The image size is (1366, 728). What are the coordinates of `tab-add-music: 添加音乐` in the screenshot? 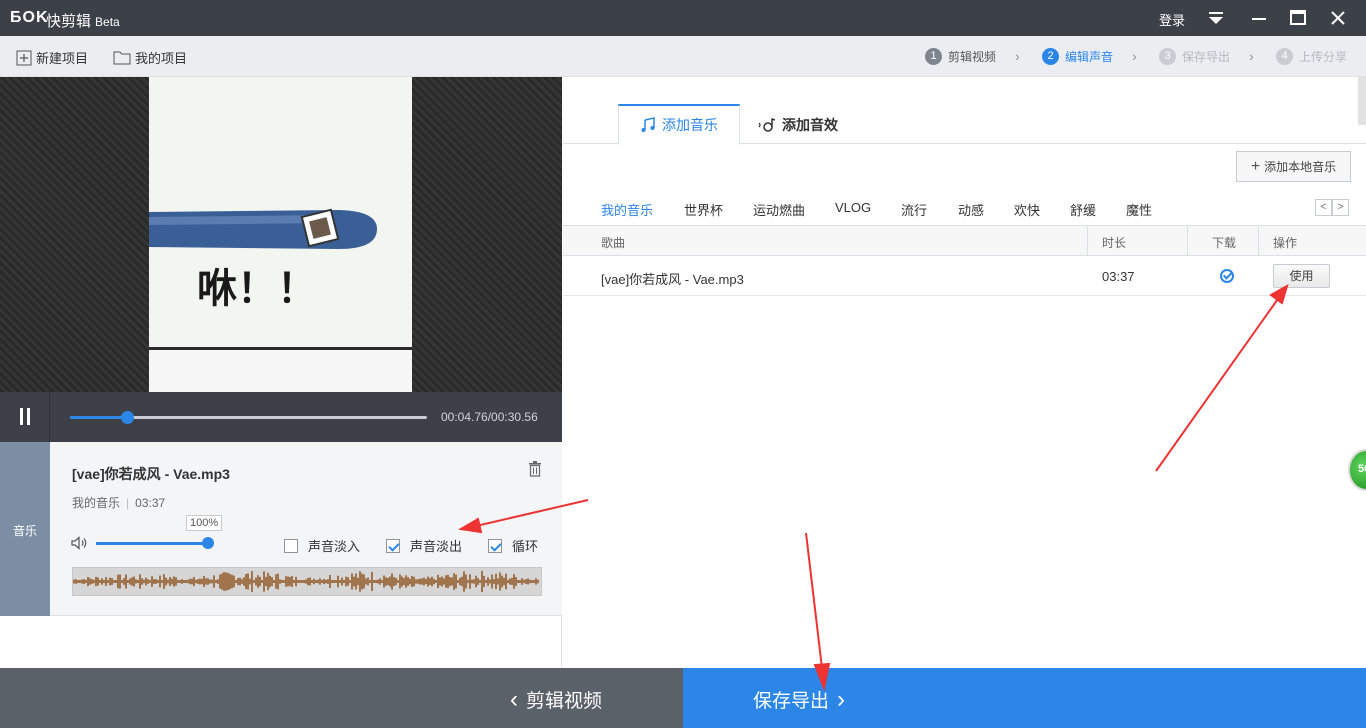 It's located at (679, 124).